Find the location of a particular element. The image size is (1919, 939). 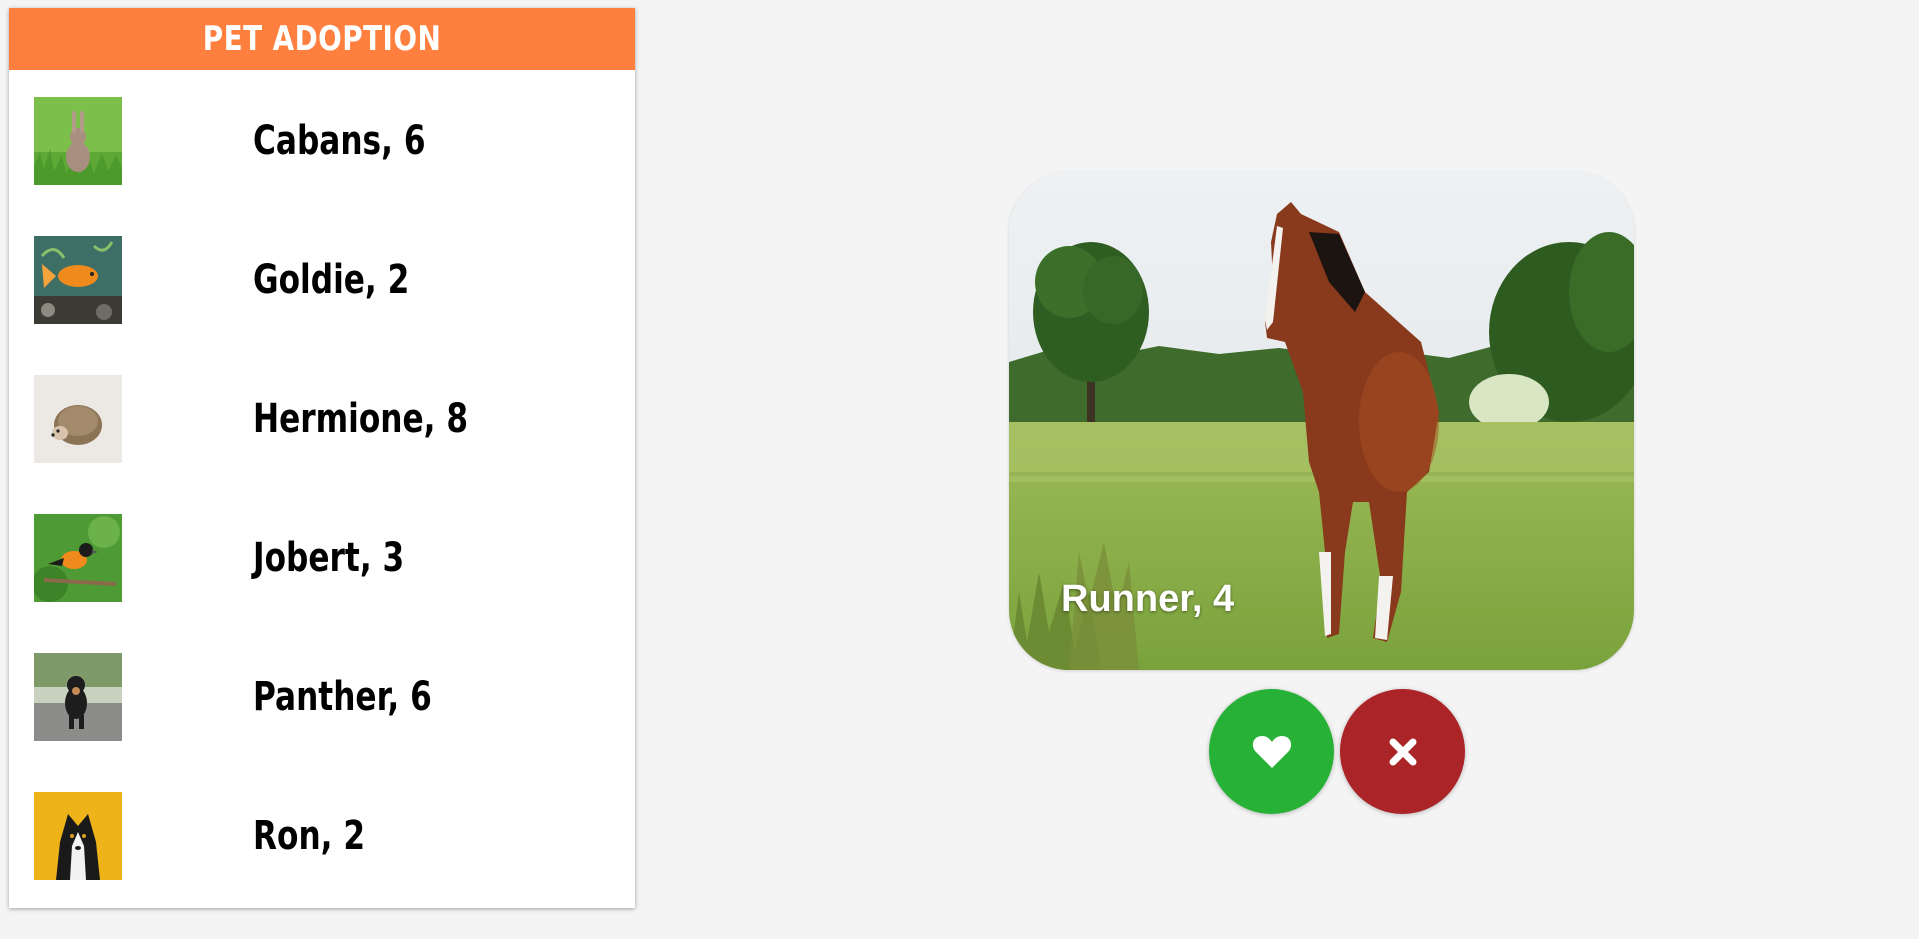

pet-name-label: Hermione, 8 is located at coordinates (361, 418).